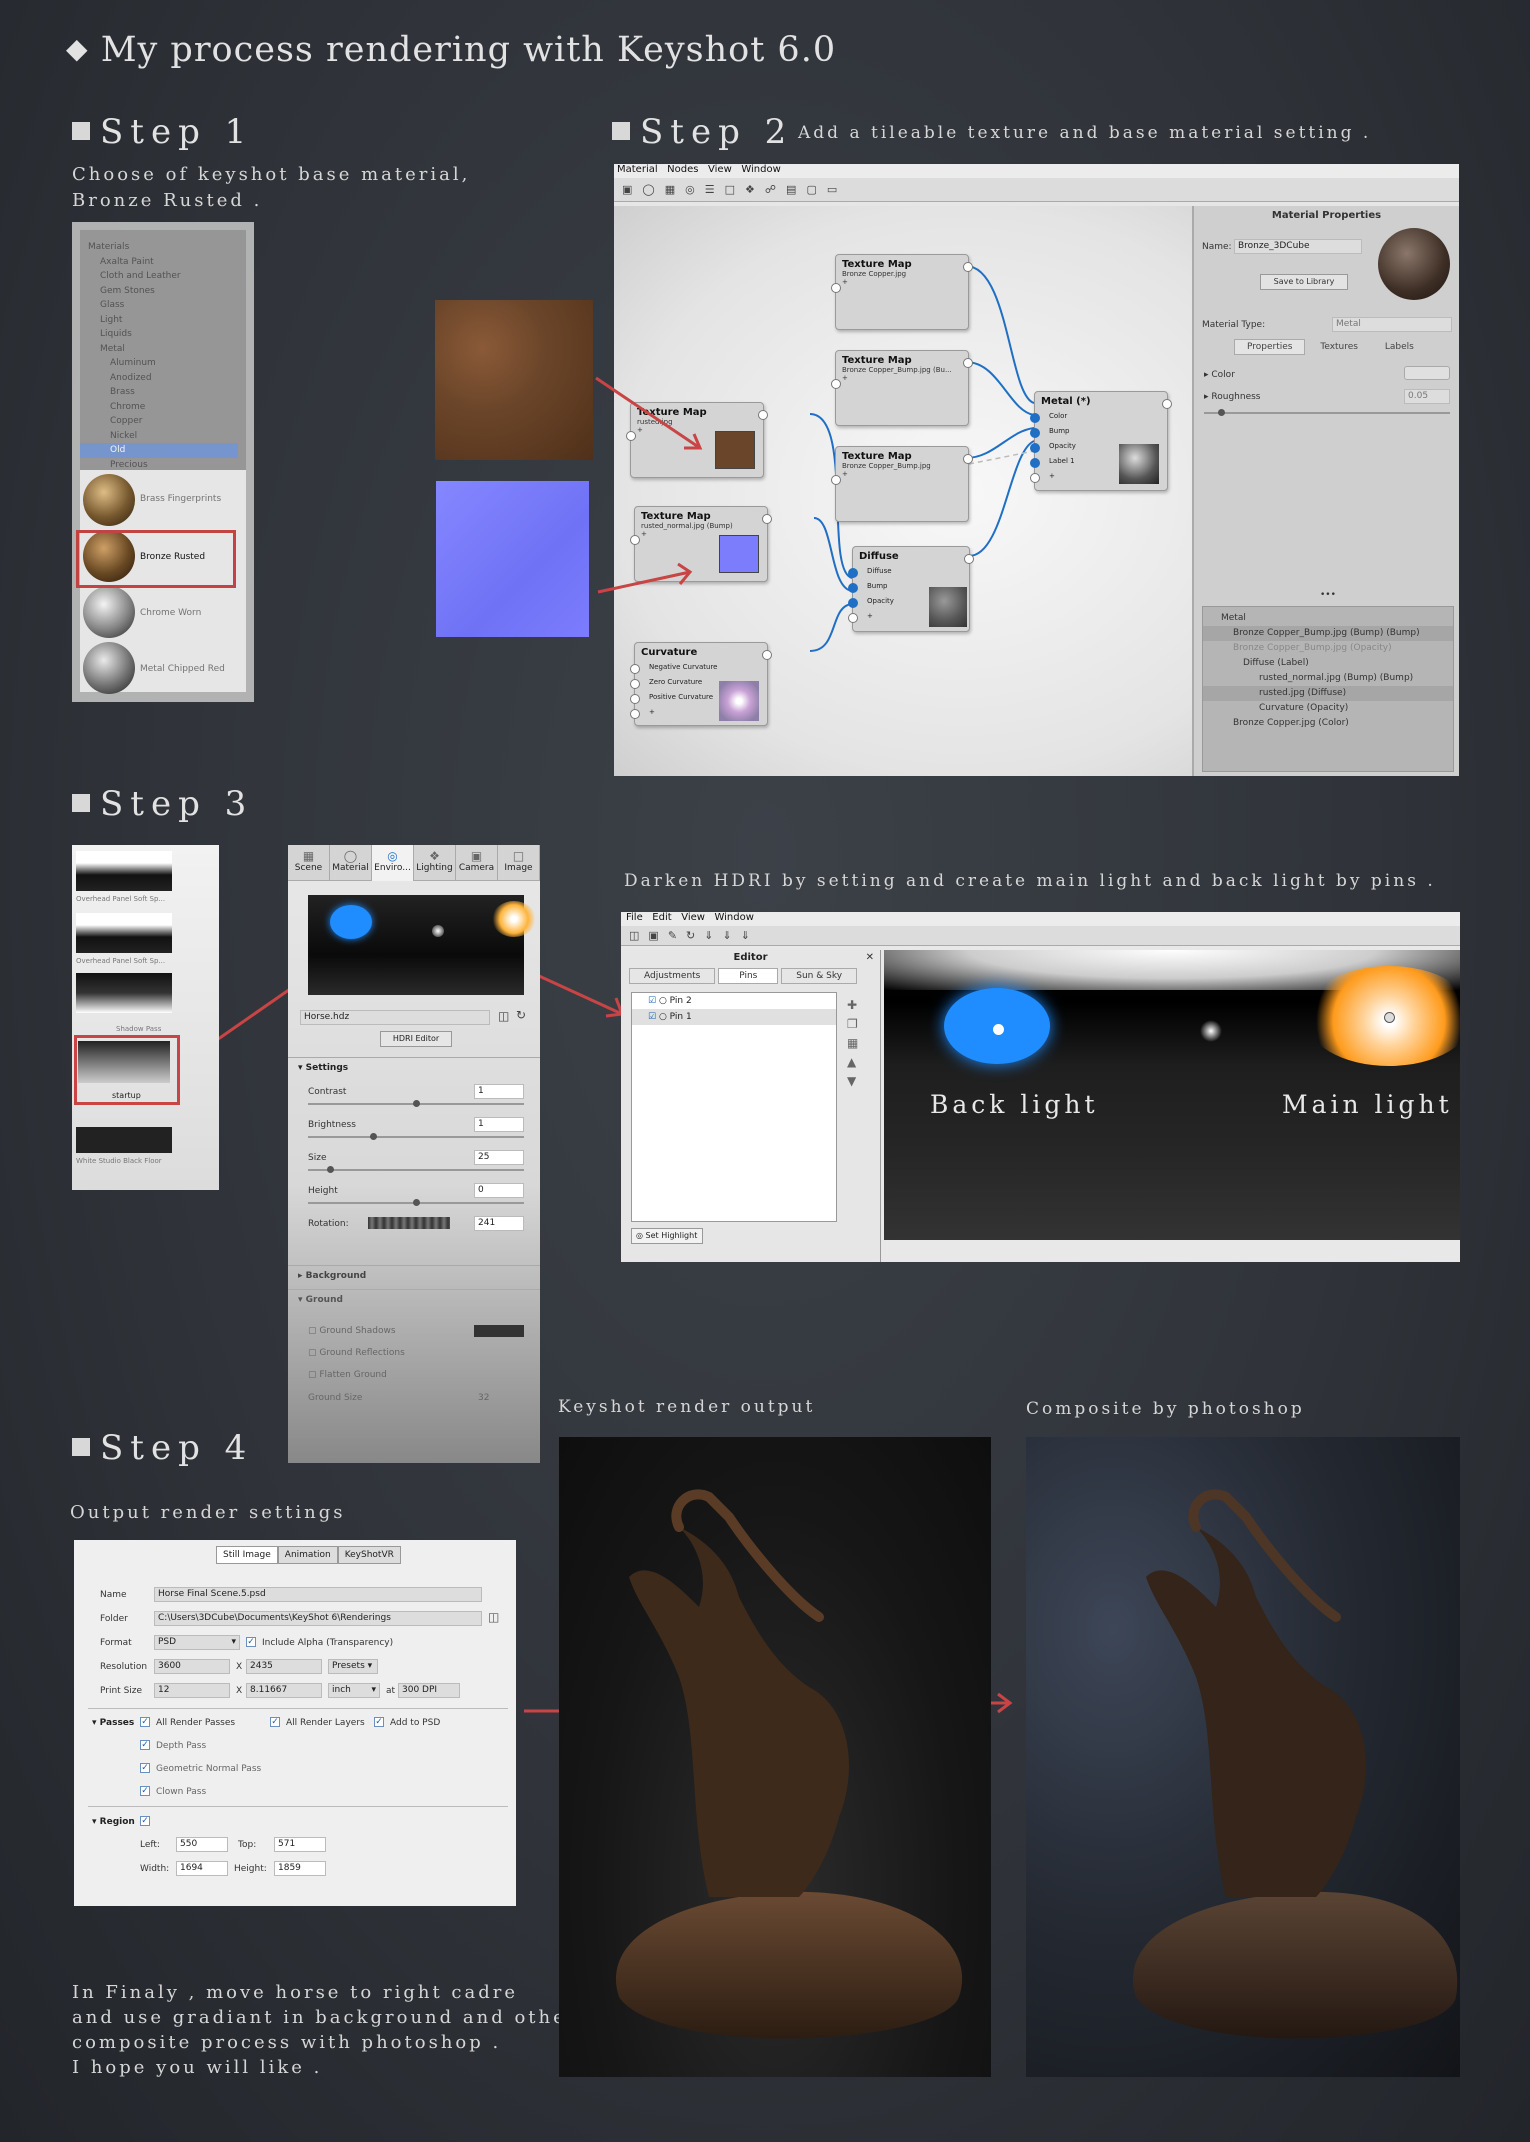 This screenshot has width=1530, height=2142. Describe the element at coordinates (332, 1276) in the screenshot. I see `background-section: ▸ Background` at that location.